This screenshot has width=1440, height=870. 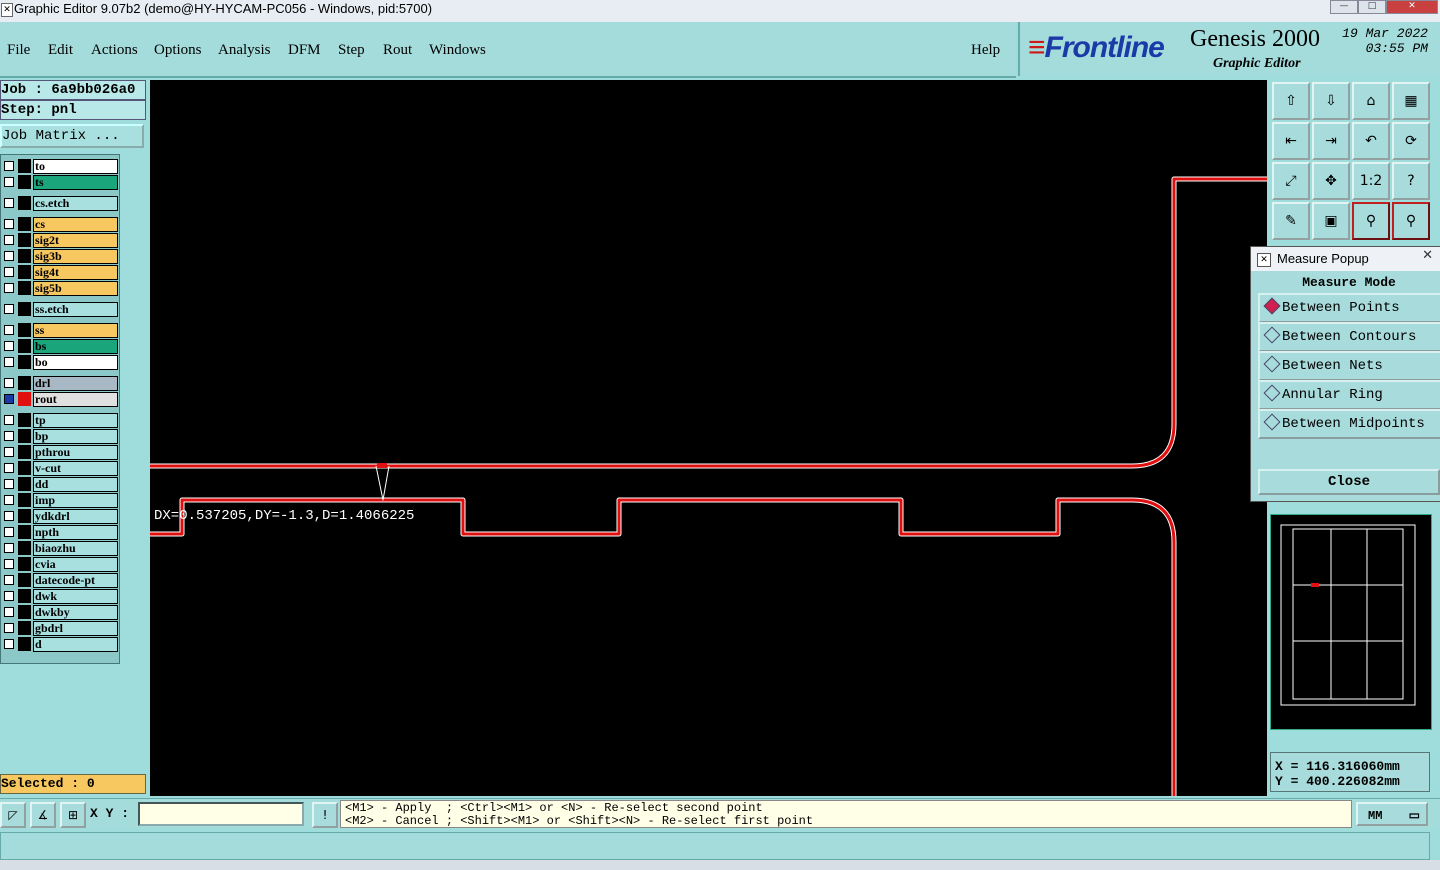 I want to click on layer-row-ts: ts, so click(x=60, y=182).